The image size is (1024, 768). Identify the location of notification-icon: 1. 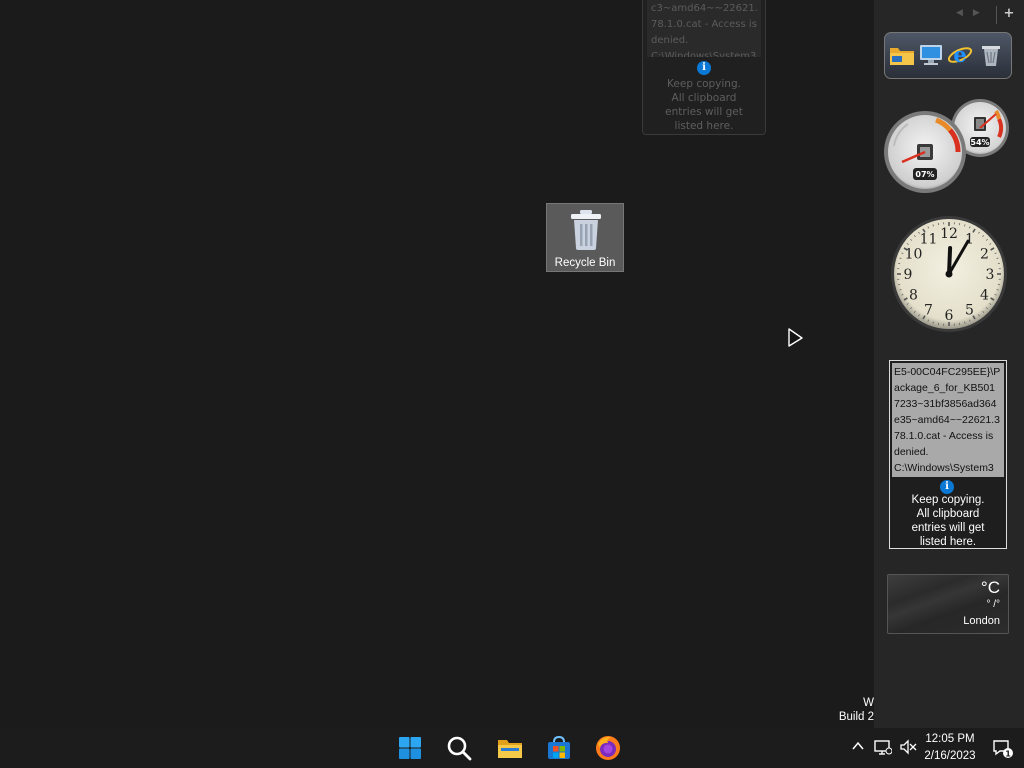
(1003, 749).